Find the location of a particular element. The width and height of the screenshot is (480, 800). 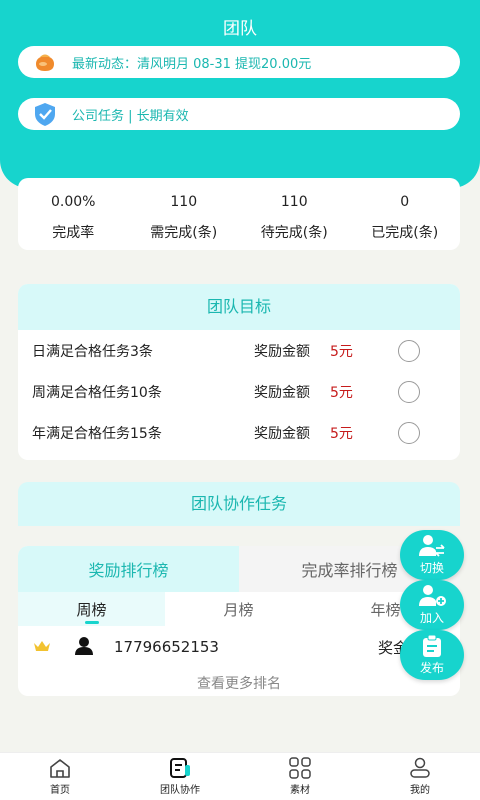

publish-label: 发布 is located at coordinates (431, 668).